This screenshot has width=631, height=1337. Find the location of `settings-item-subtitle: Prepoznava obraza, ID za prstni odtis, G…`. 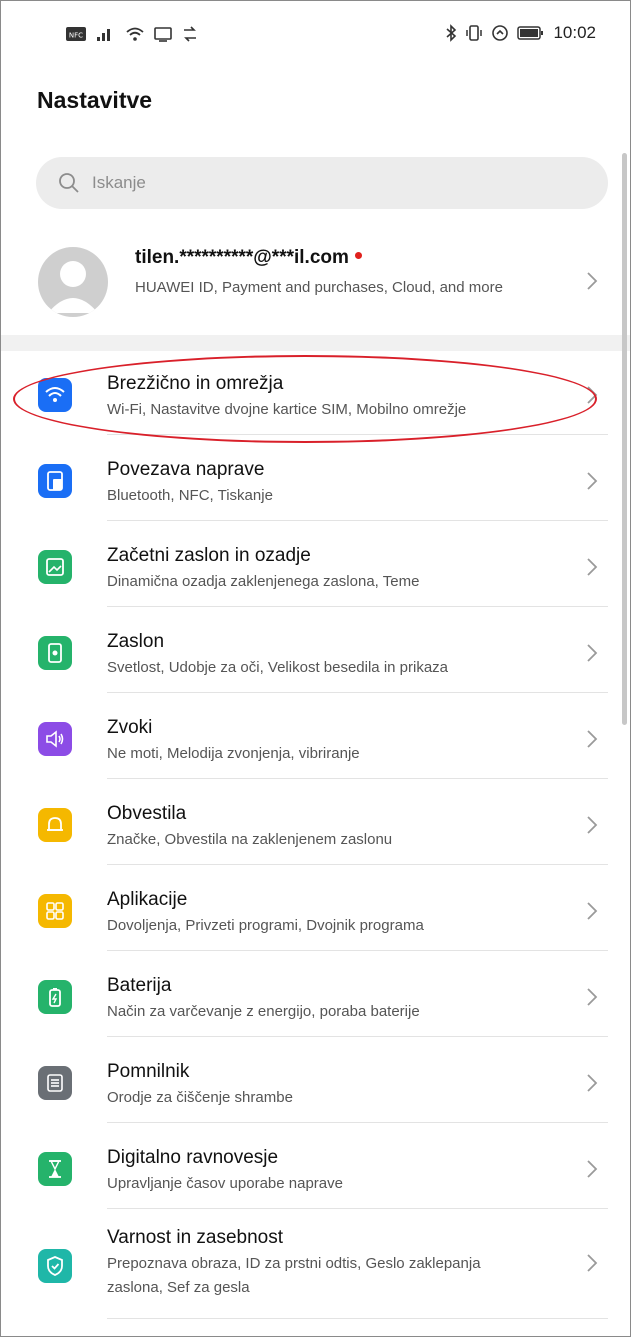

settings-item-subtitle: Prepoznava obraza, ID za prstni odtis, G… is located at coordinates (294, 1263).